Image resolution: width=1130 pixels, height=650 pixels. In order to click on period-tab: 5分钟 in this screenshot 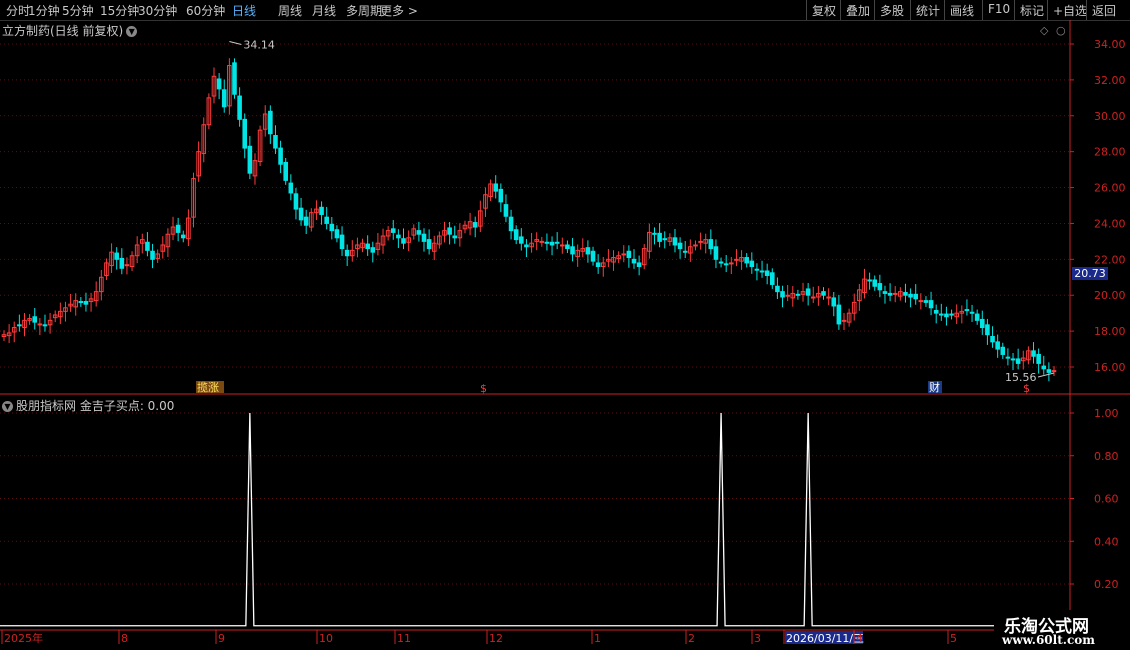, I will do `click(78, 10)`.